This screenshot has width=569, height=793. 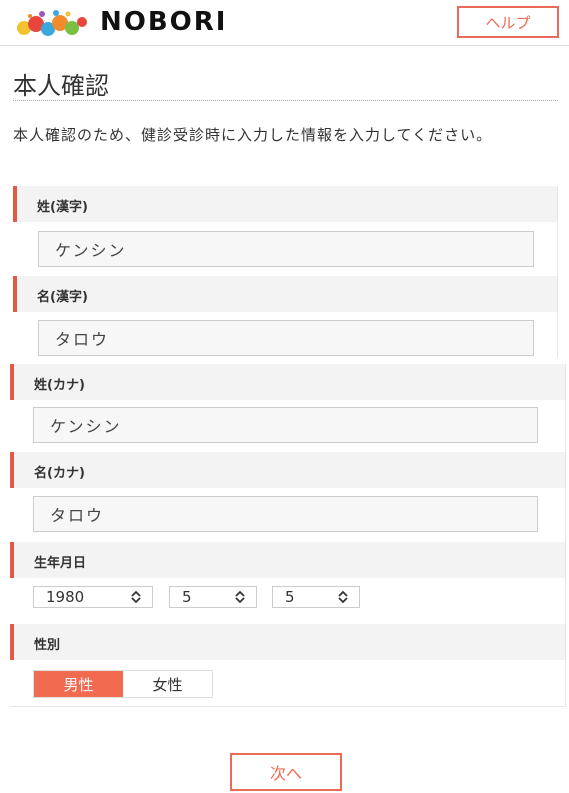 What do you see at coordinates (287, 470) in the screenshot?
I see `first-name-kana-label-row: 名(カナ)` at bounding box center [287, 470].